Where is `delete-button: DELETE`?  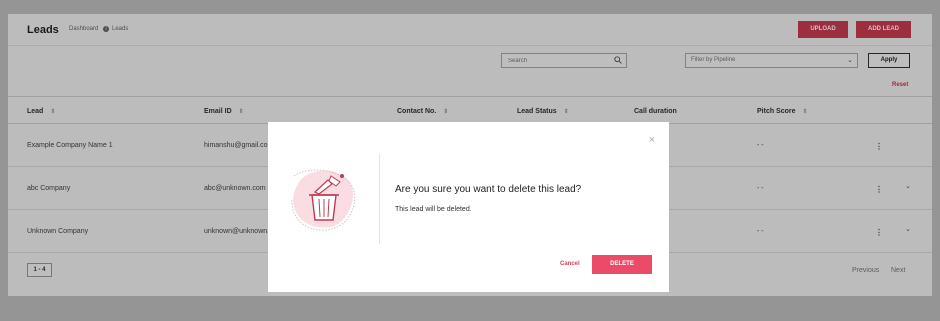 delete-button: DELETE is located at coordinates (622, 264).